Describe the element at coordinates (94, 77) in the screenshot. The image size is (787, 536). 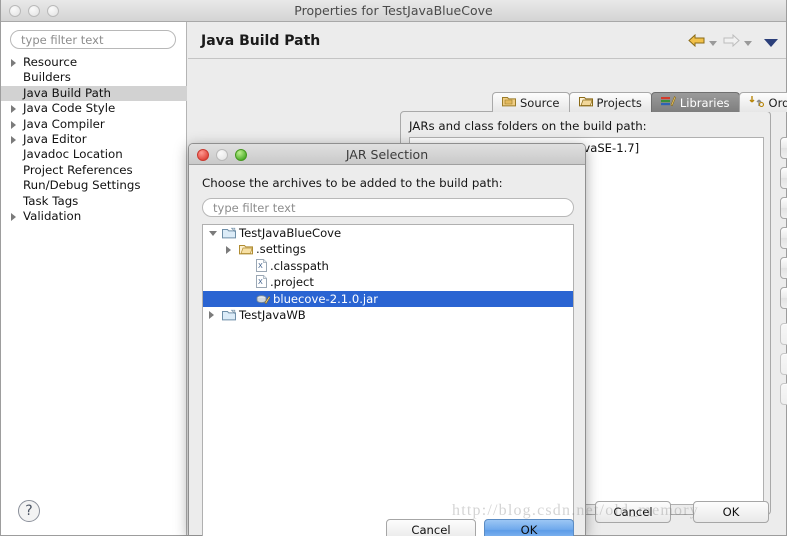
I see `sidebar-item-builders: Builders` at that location.